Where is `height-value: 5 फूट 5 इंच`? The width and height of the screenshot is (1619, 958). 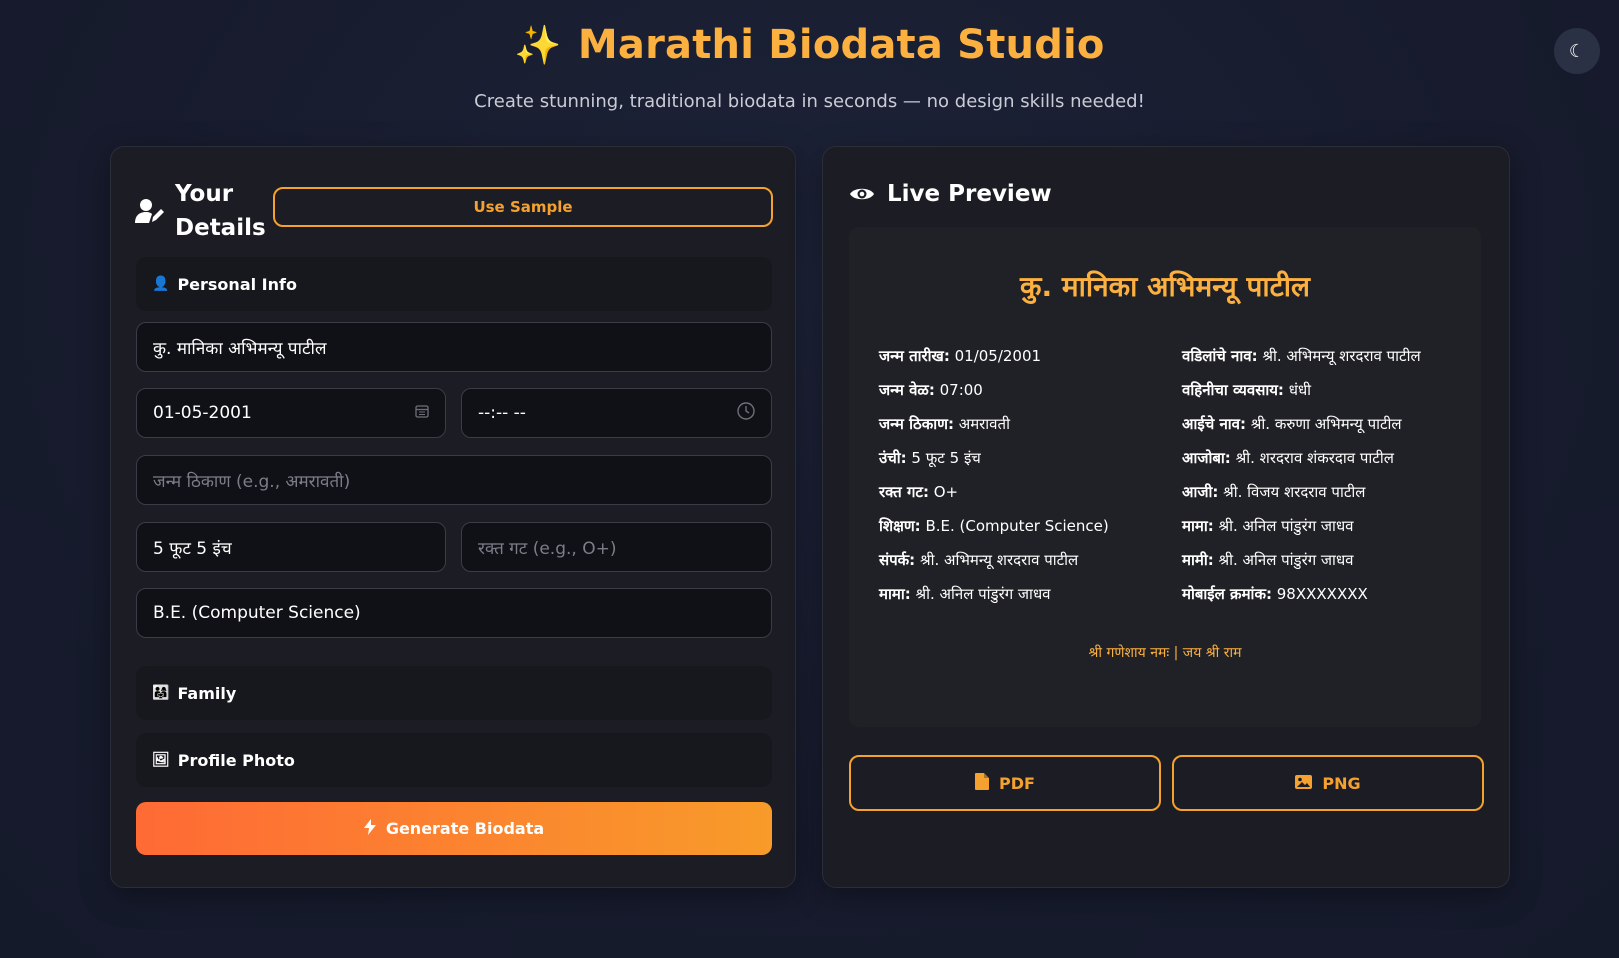
height-value: 5 फूट 5 इंच is located at coordinates (192, 548).